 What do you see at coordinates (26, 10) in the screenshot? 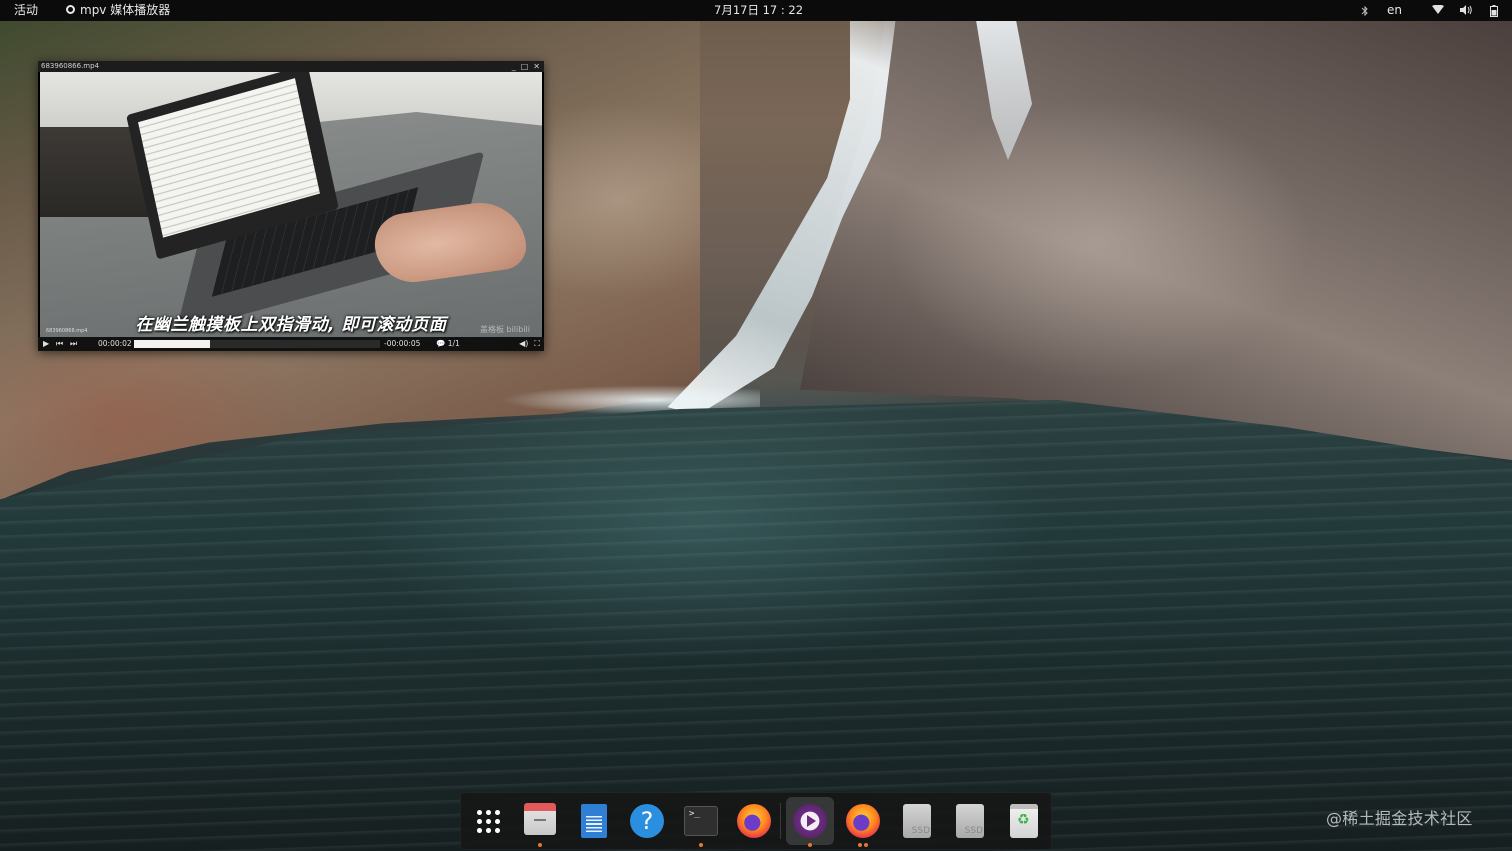
I see `activities-button: 活动` at bounding box center [26, 10].